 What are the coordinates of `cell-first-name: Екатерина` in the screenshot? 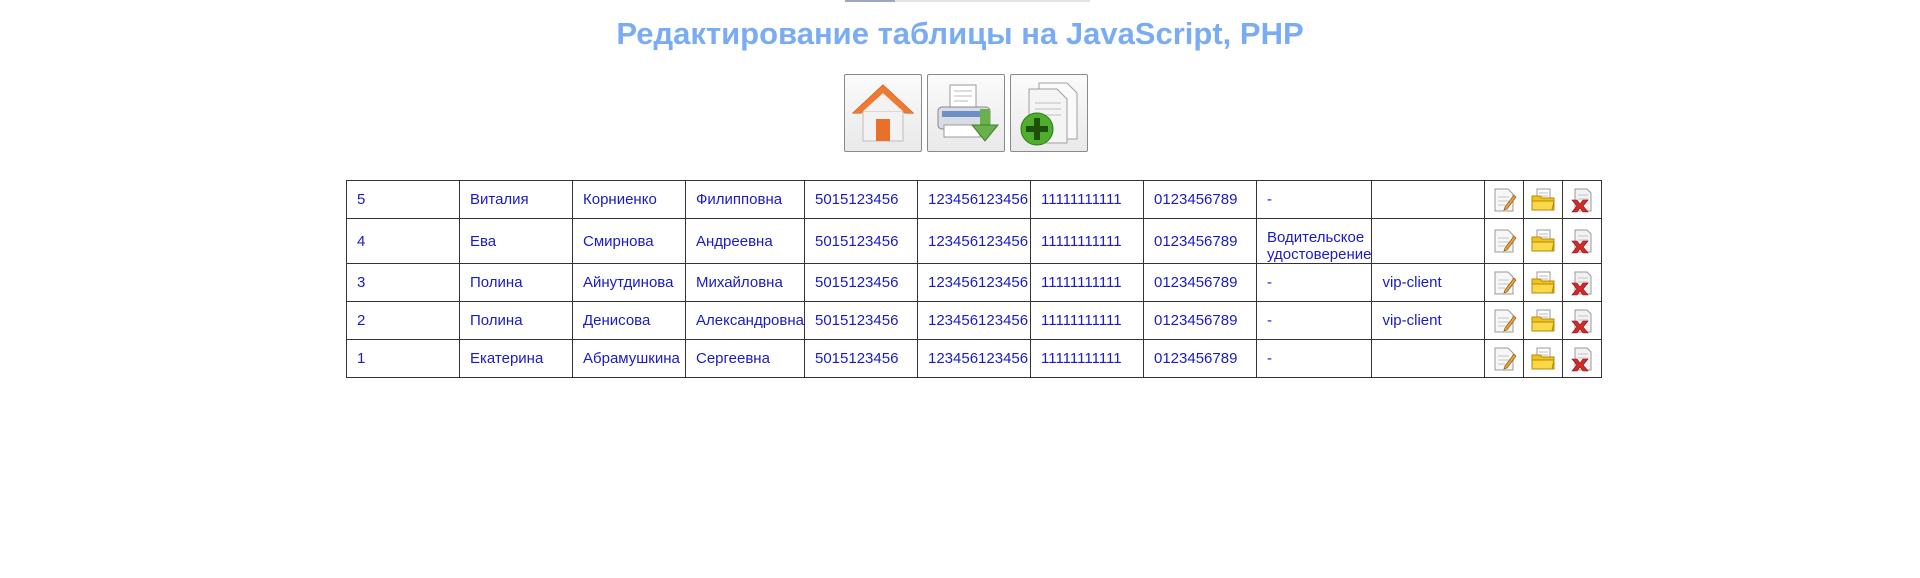 It's located at (516, 358).